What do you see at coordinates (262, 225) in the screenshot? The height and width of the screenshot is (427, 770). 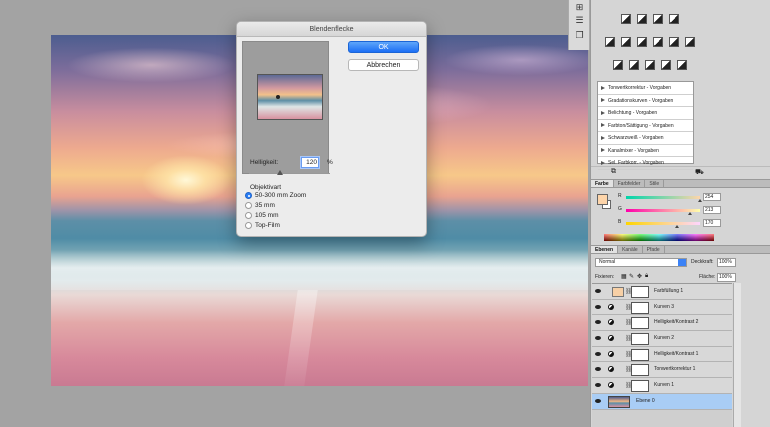 I see `lens-option-row: Top-Film` at bounding box center [262, 225].